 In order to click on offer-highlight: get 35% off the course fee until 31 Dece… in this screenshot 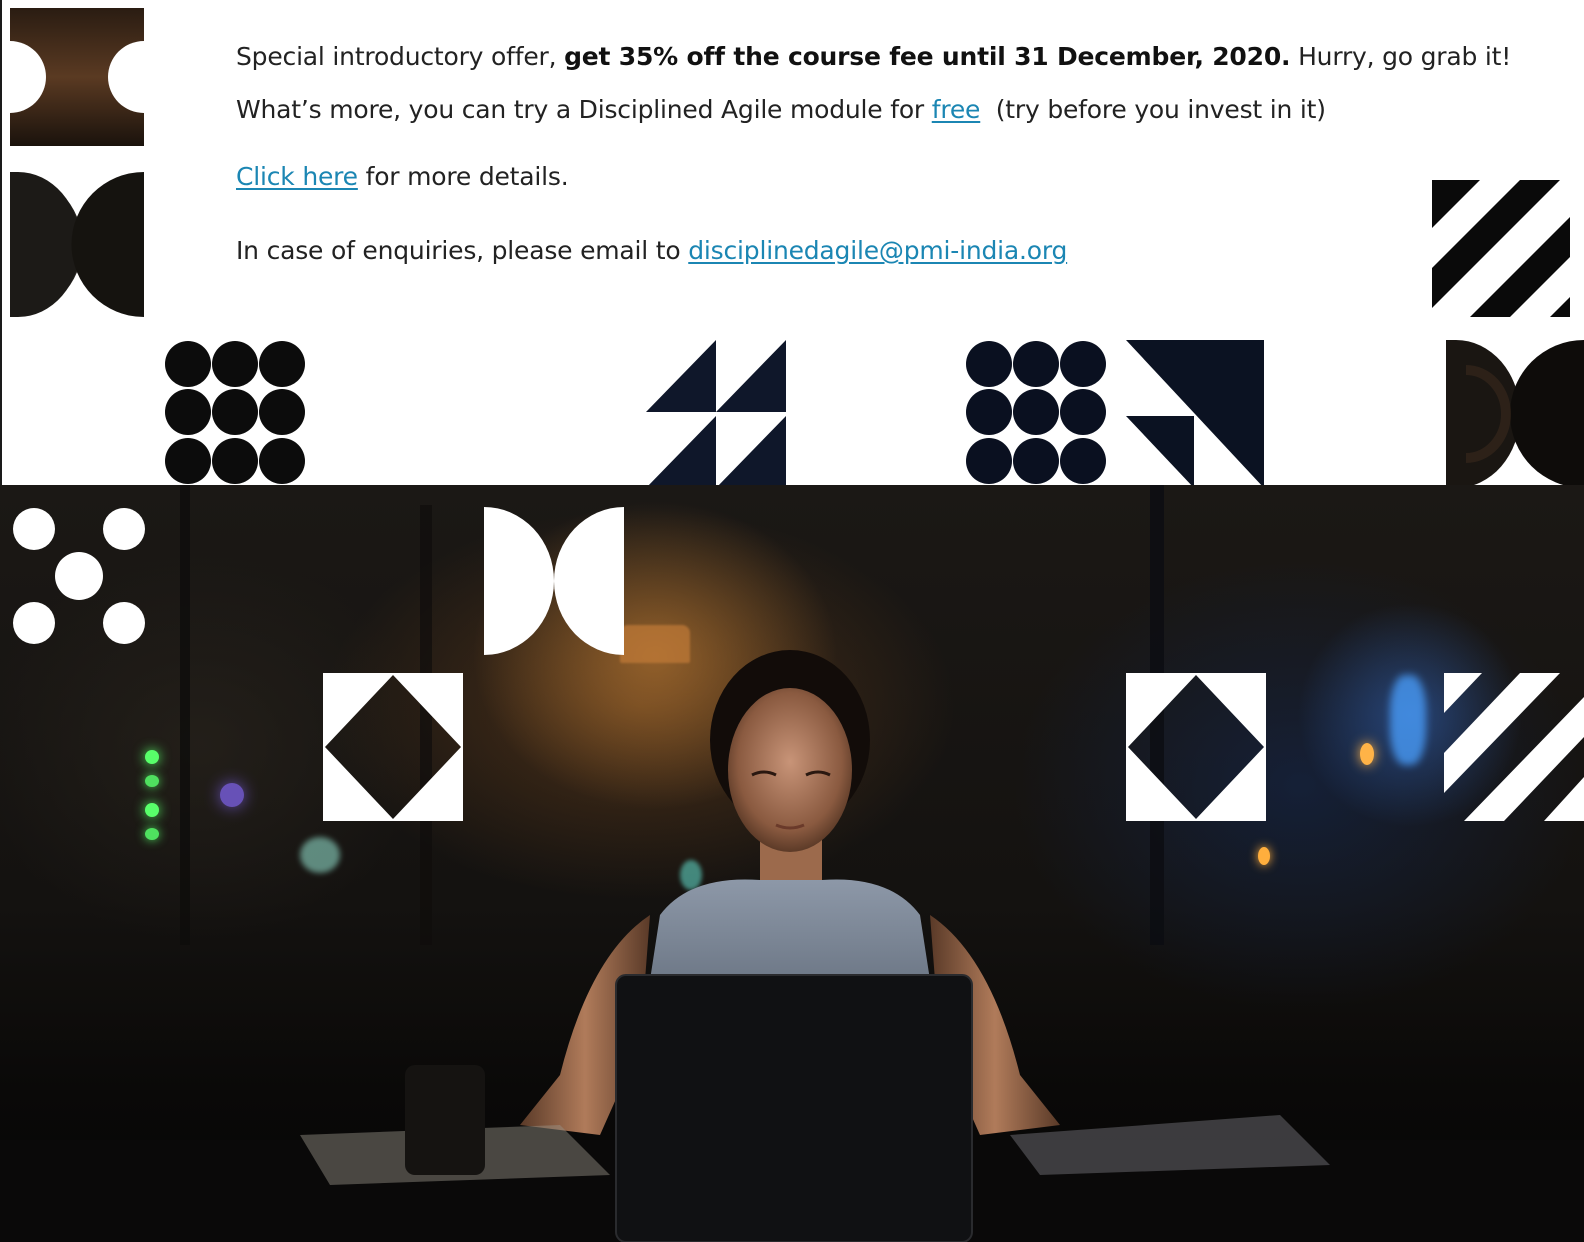, I will do `click(927, 56)`.